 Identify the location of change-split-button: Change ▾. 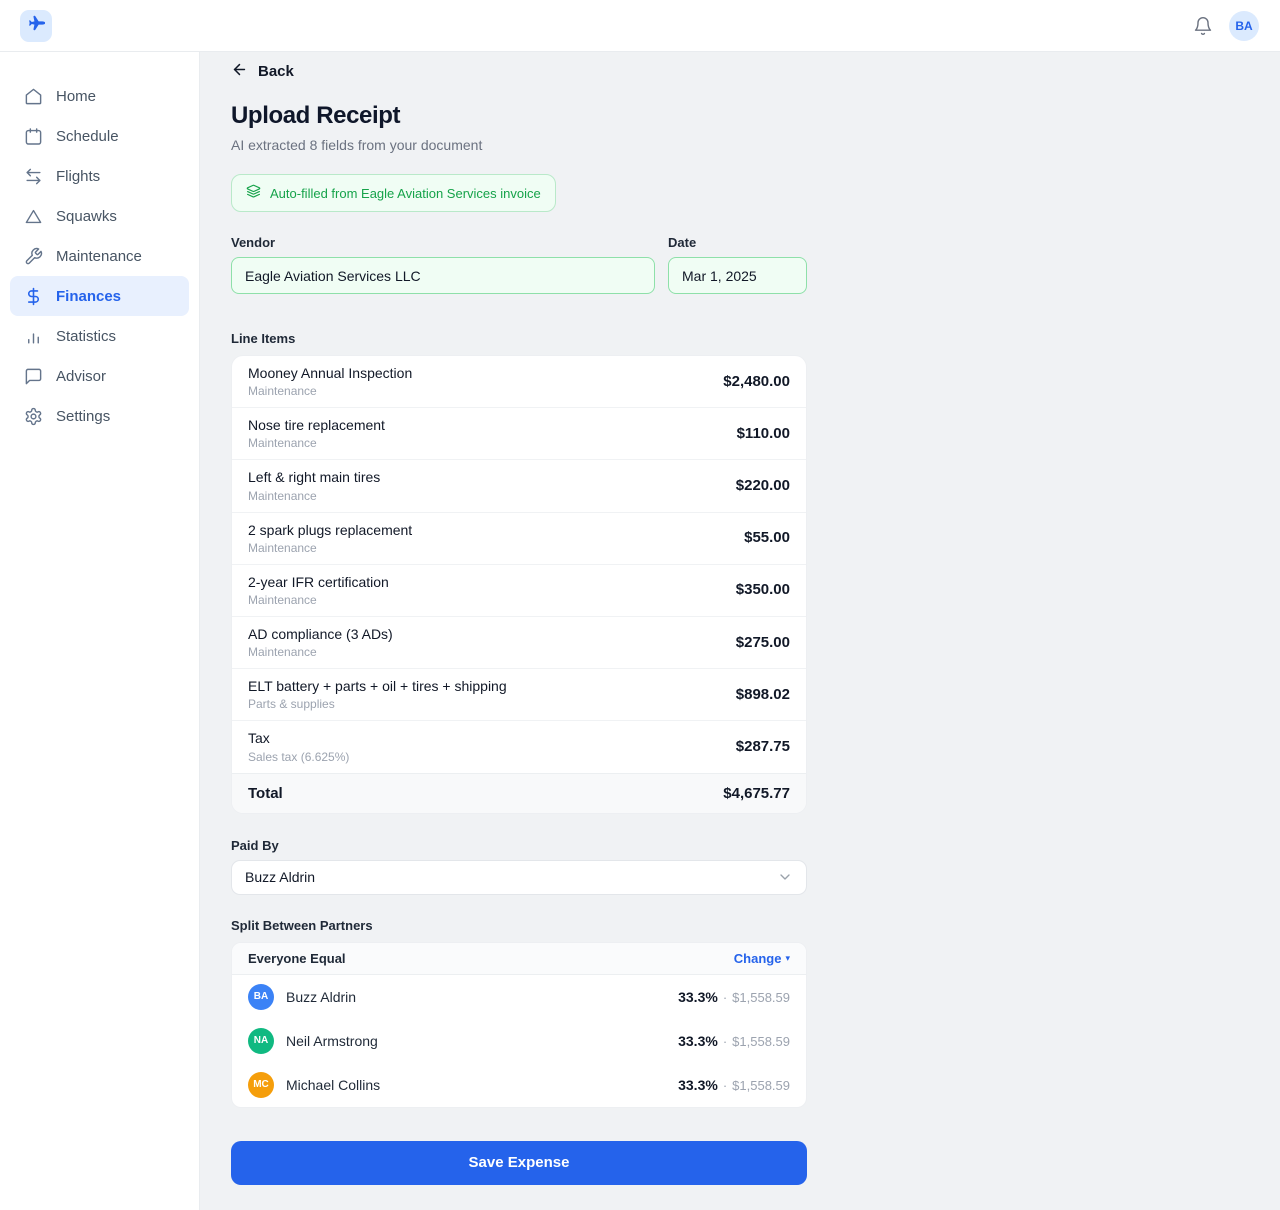
(762, 958).